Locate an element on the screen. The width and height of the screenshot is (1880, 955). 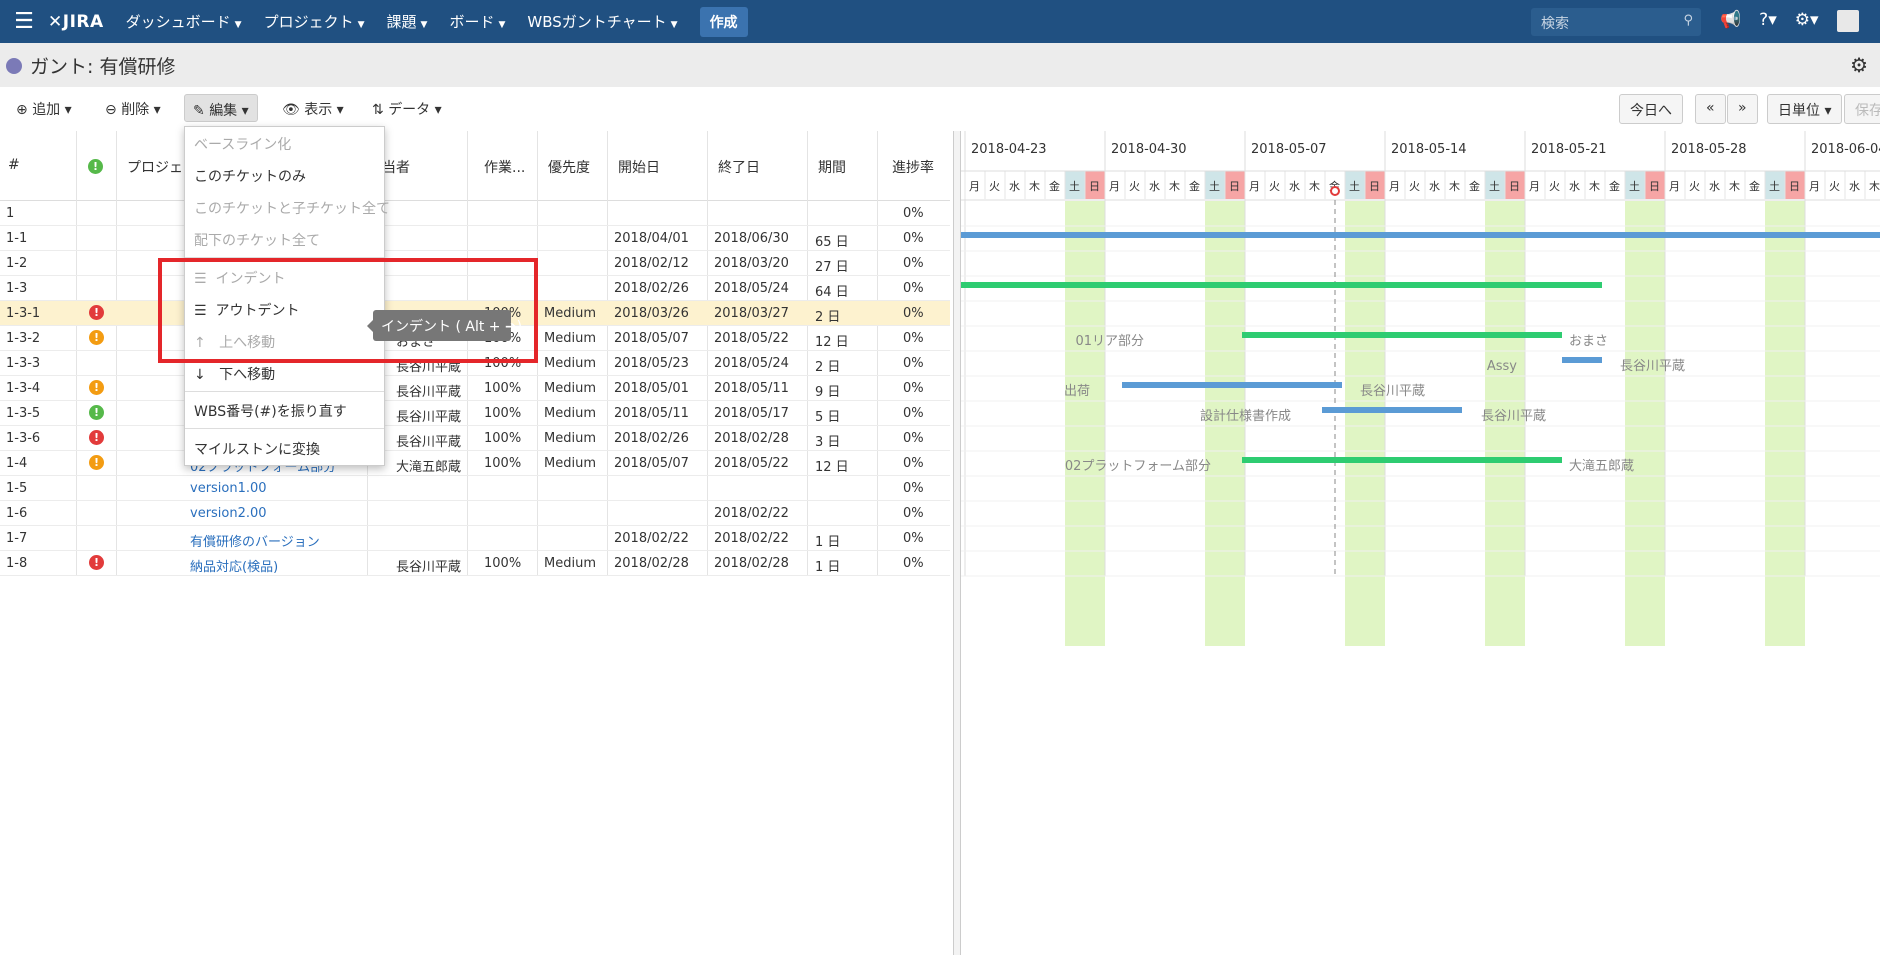
nav-dashboard: ダッシュボード ▼ is located at coordinates (184, 21).